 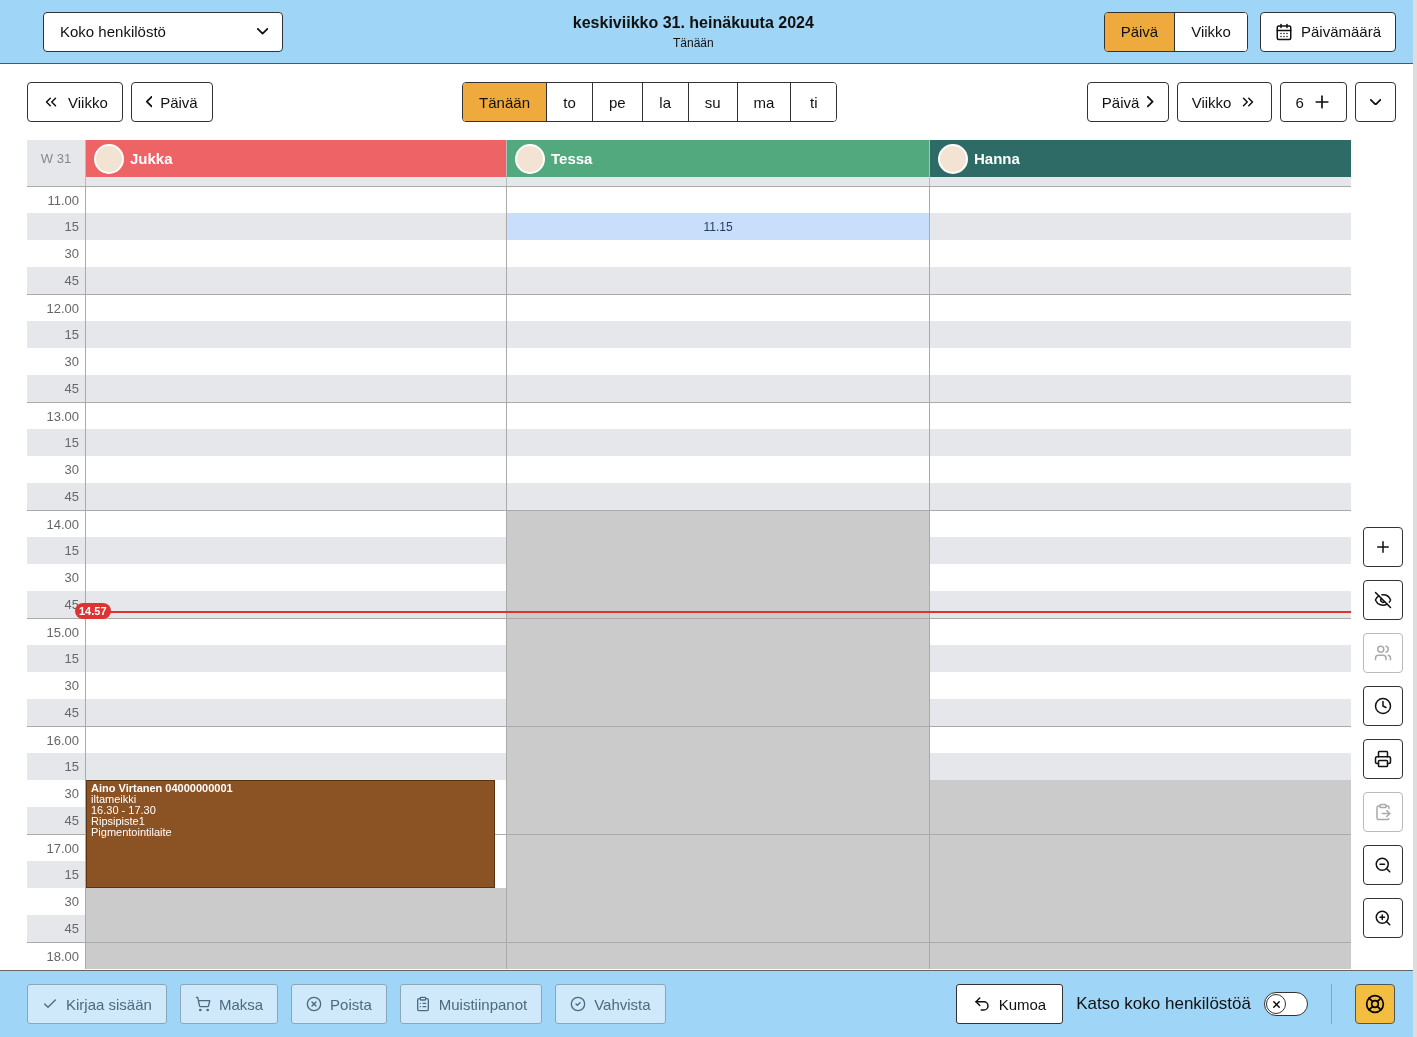 I want to click on zoom-in-button, so click(x=1383, y=918).